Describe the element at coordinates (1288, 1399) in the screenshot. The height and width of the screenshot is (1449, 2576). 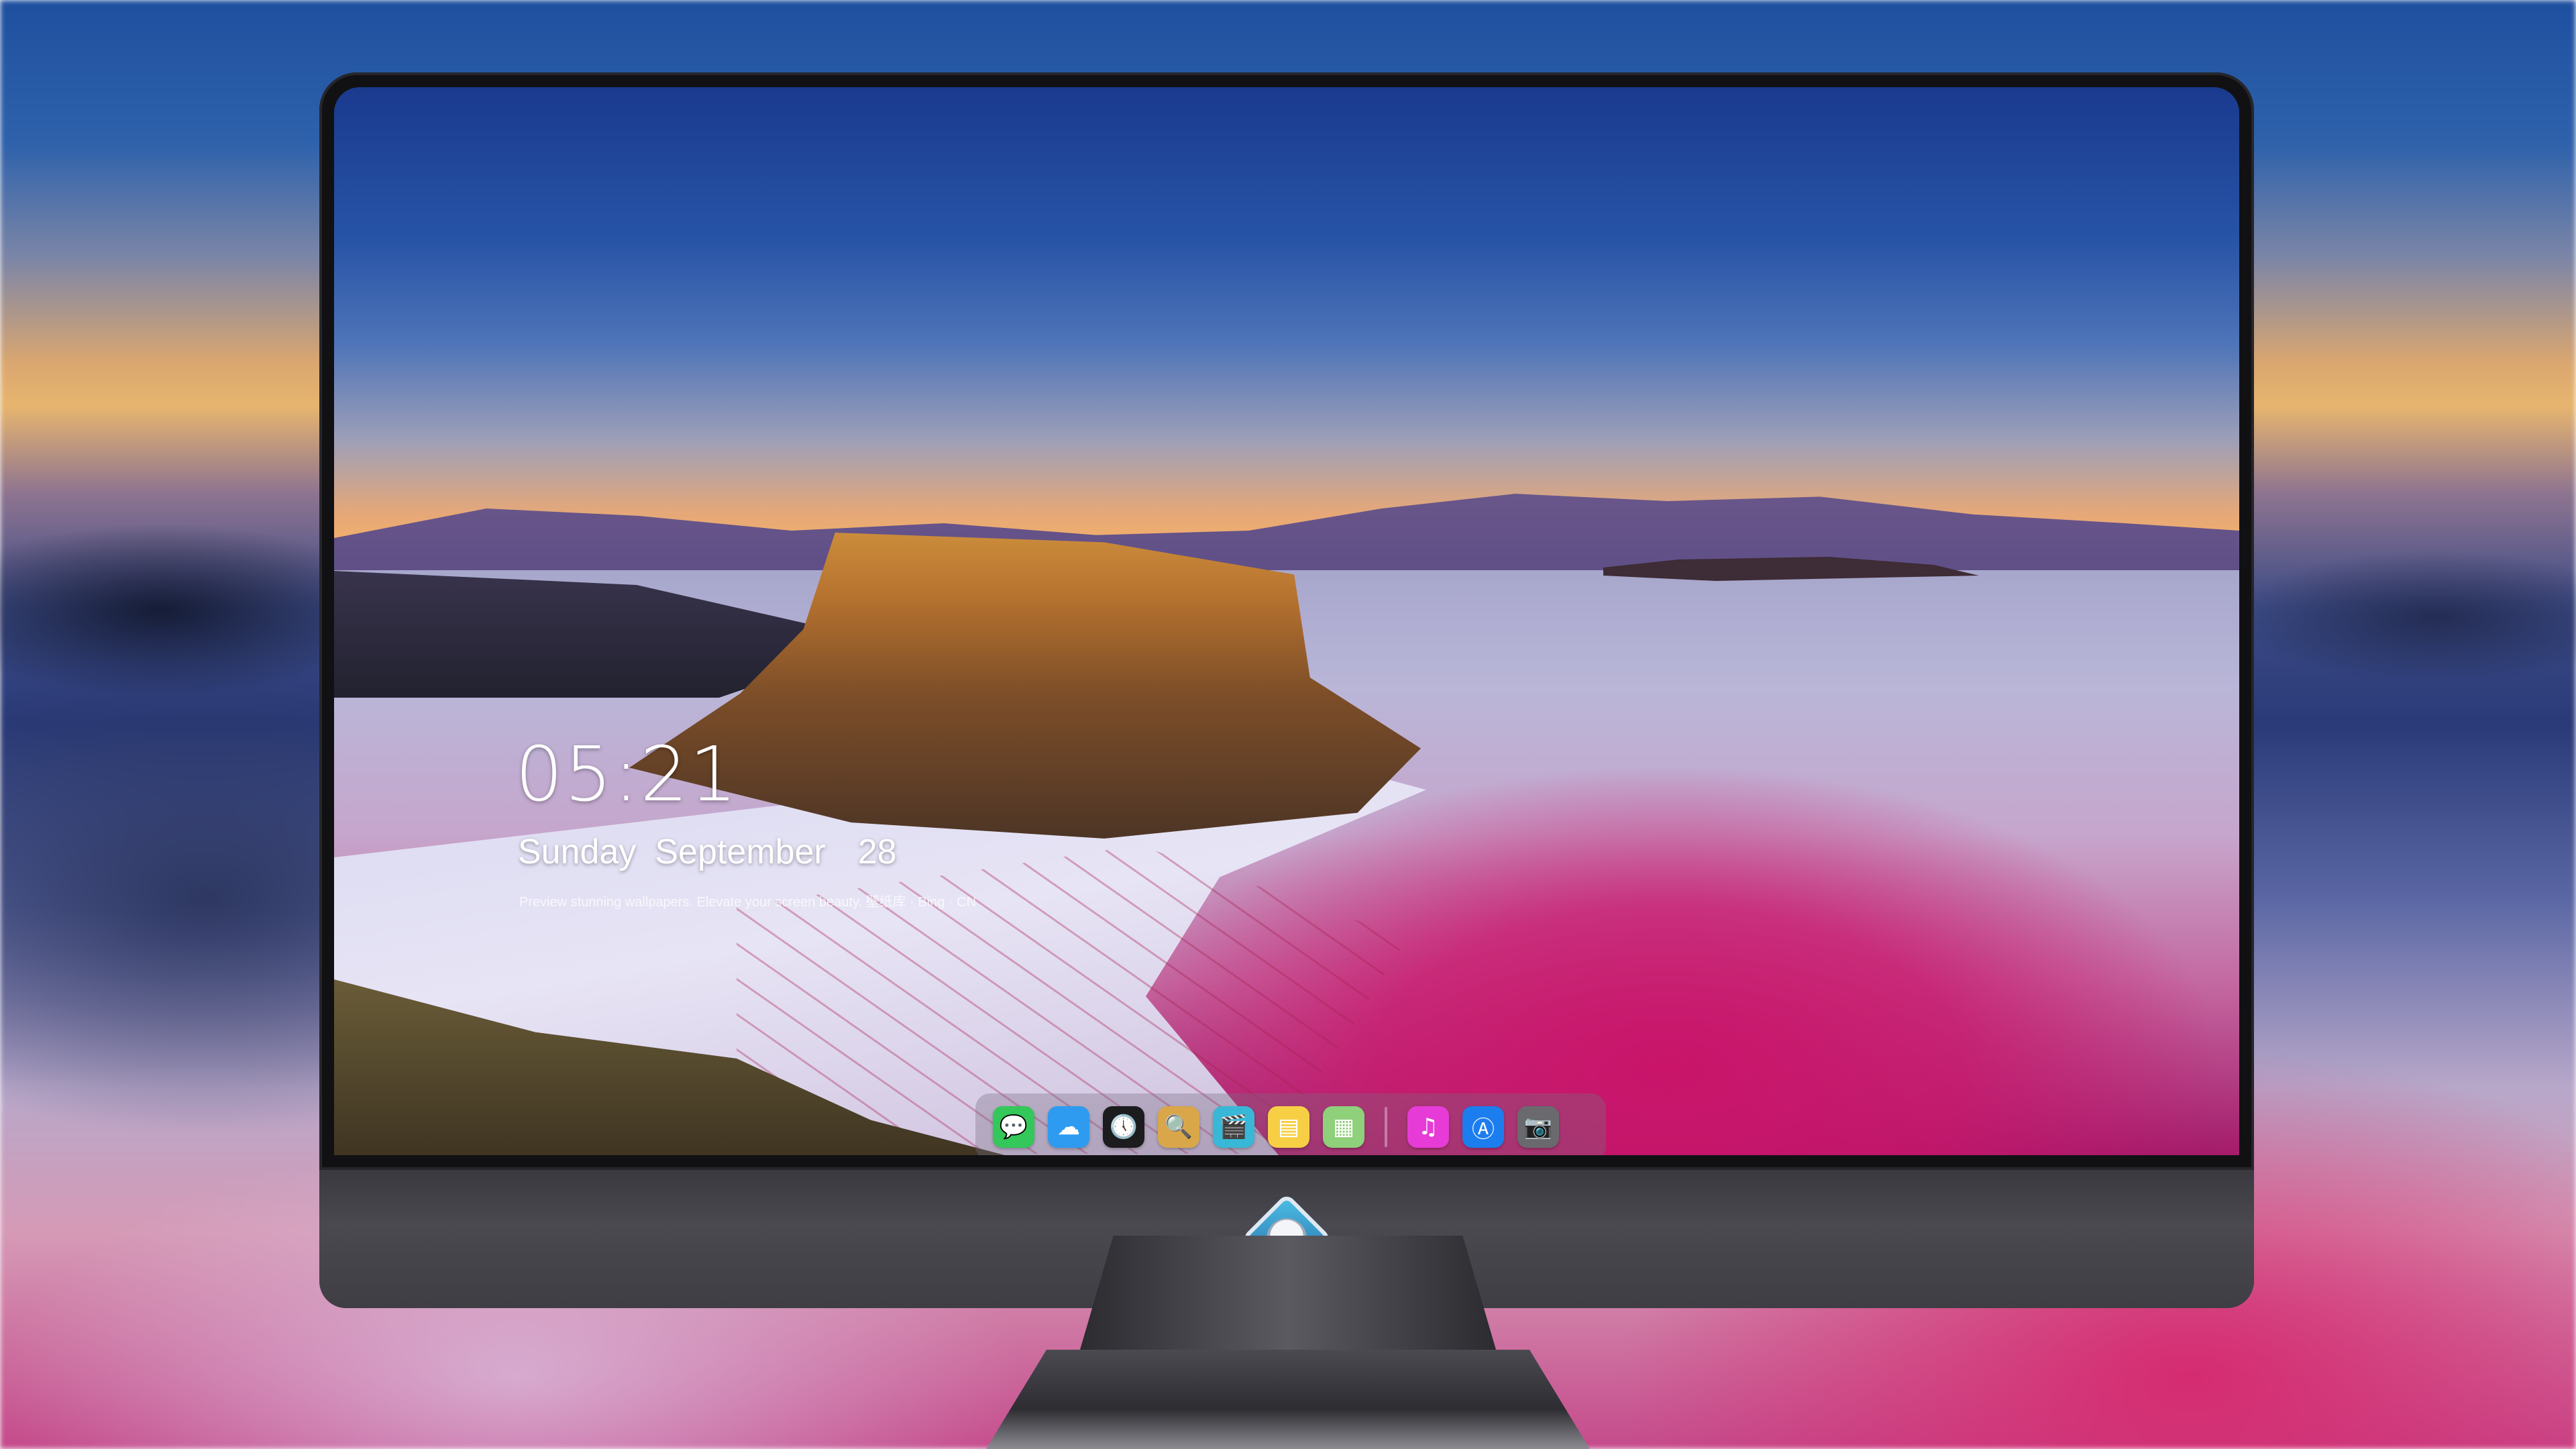
I see `monitor-stand-base` at that location.